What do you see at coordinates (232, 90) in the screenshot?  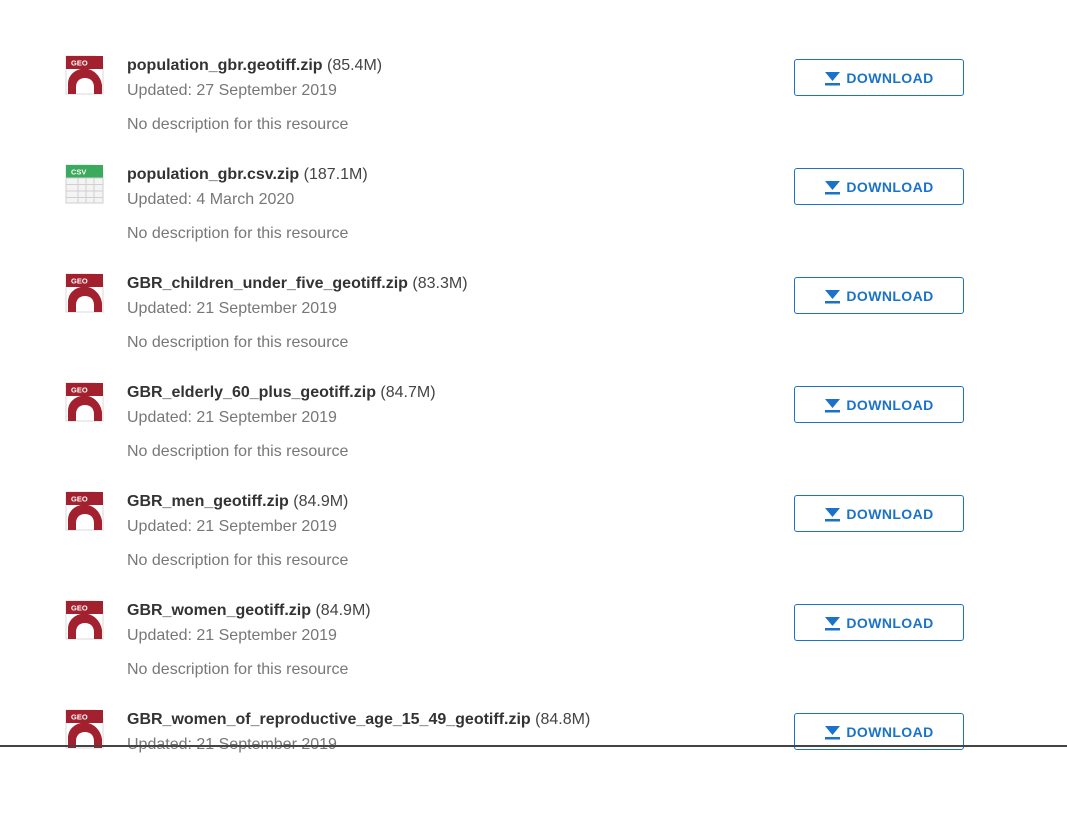 I see `resource-updated: Updated: 27 September 2019` at bounding box center [232, 90].